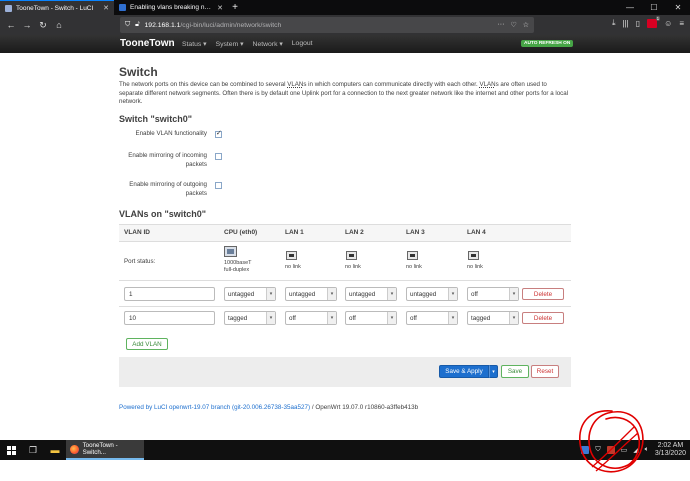 The width and height of the screenshot is (690, 481). I want to click on download-icon: ⤓, so click(614, 23).